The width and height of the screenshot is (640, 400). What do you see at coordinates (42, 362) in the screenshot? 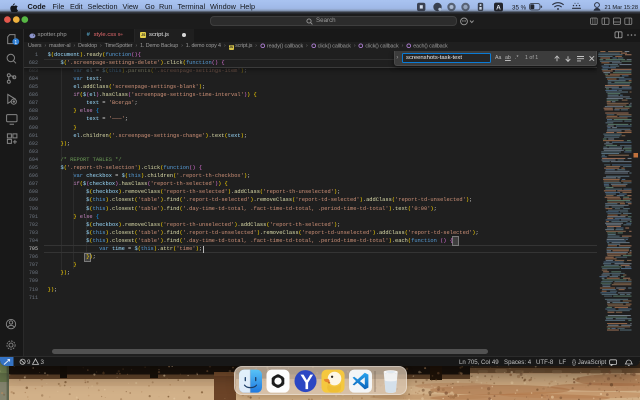
I see `svg-text: 3` at bounding box center [42, 362].